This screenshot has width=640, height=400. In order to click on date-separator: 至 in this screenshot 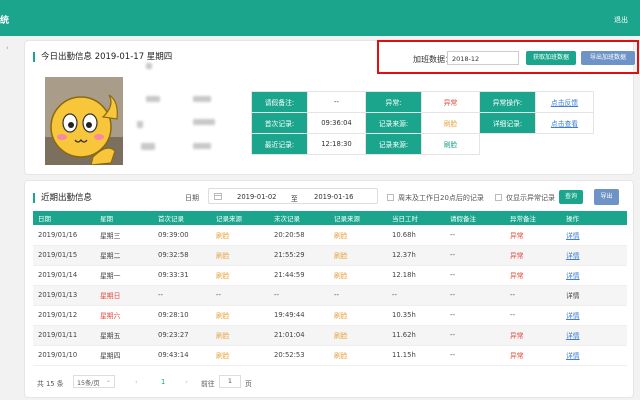, I will do `click(294, 199)`.